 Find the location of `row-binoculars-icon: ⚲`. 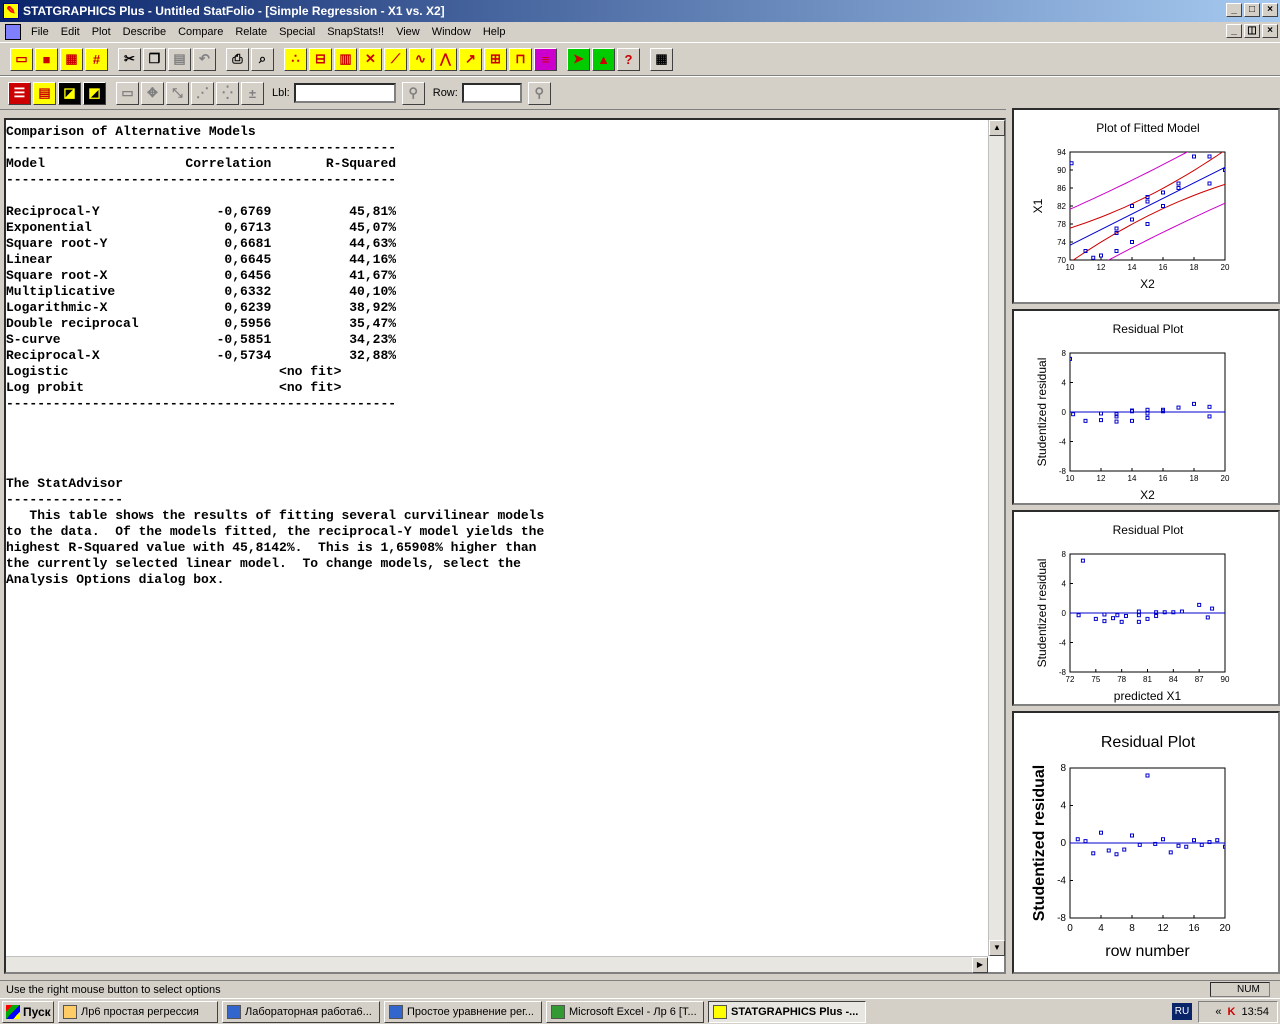

row-binoculars-icon: ⚲ is located at coordinates (539, 93).